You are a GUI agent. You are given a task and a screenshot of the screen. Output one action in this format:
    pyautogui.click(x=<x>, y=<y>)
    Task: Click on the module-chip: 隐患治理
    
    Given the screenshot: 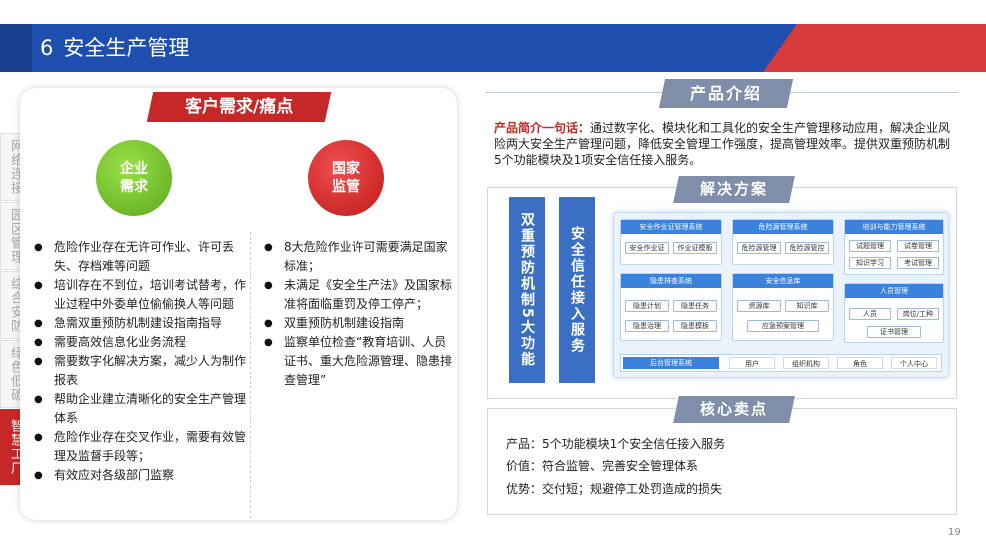 What is the action you would take?
    pyautogui.click(x=647, y=326)
    